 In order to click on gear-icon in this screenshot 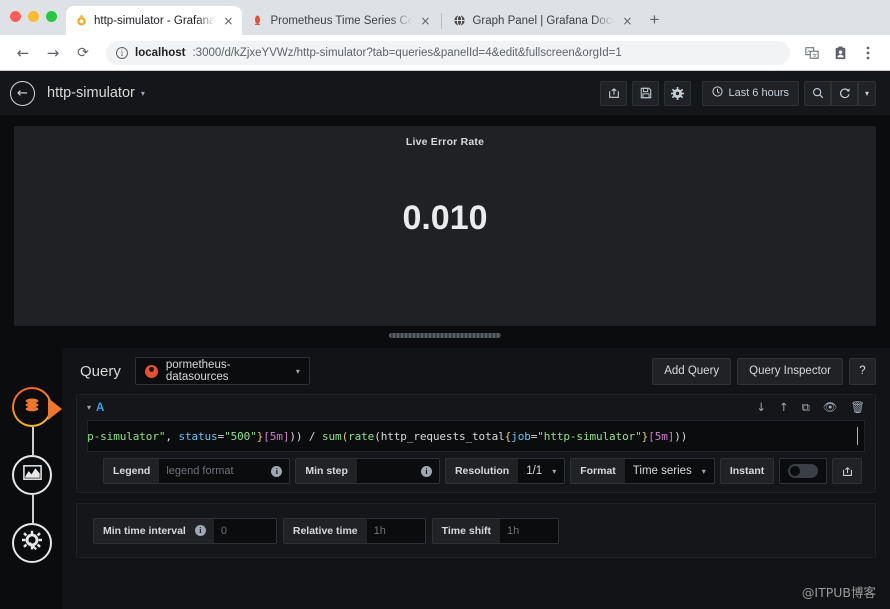, I will do `click(678, 93)`.